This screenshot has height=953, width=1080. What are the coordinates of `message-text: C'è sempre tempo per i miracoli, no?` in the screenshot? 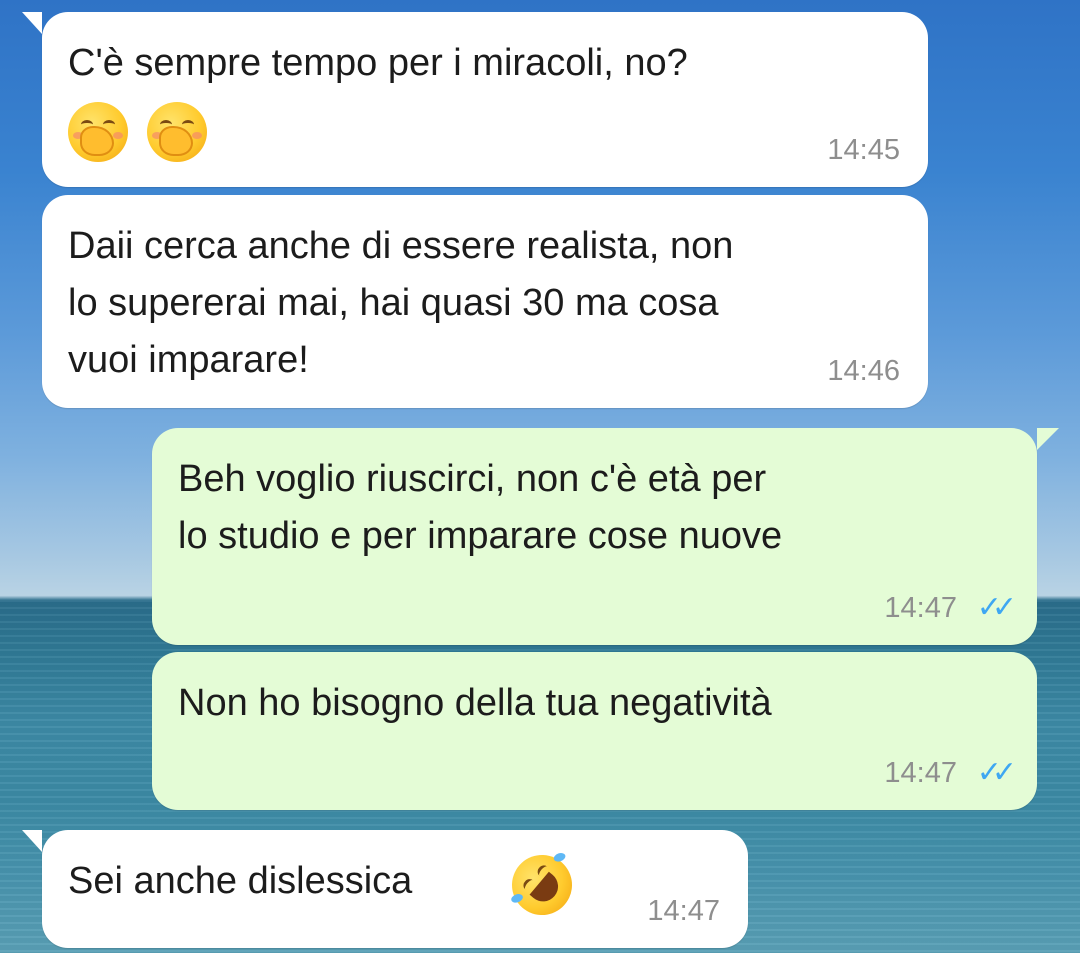 It's located at (378, 63).